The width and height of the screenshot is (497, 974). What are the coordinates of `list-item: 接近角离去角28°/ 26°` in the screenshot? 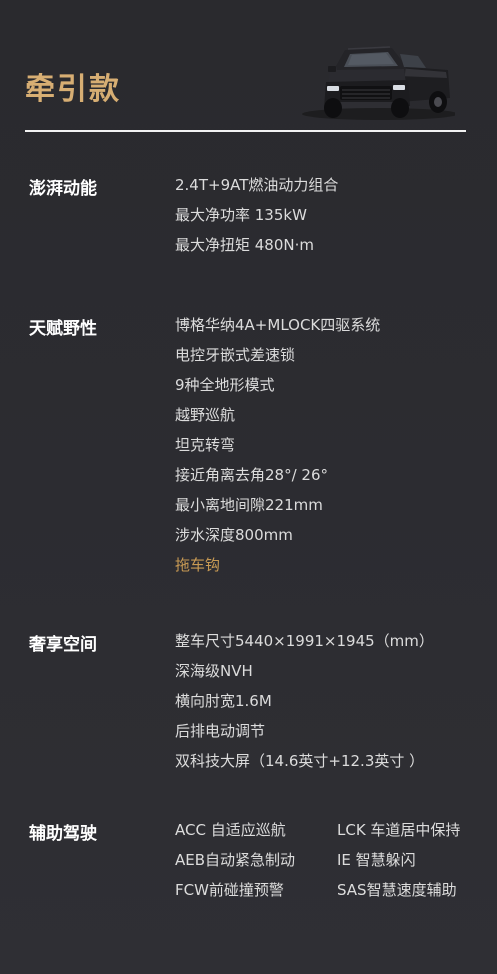 It's located at (251, 475).